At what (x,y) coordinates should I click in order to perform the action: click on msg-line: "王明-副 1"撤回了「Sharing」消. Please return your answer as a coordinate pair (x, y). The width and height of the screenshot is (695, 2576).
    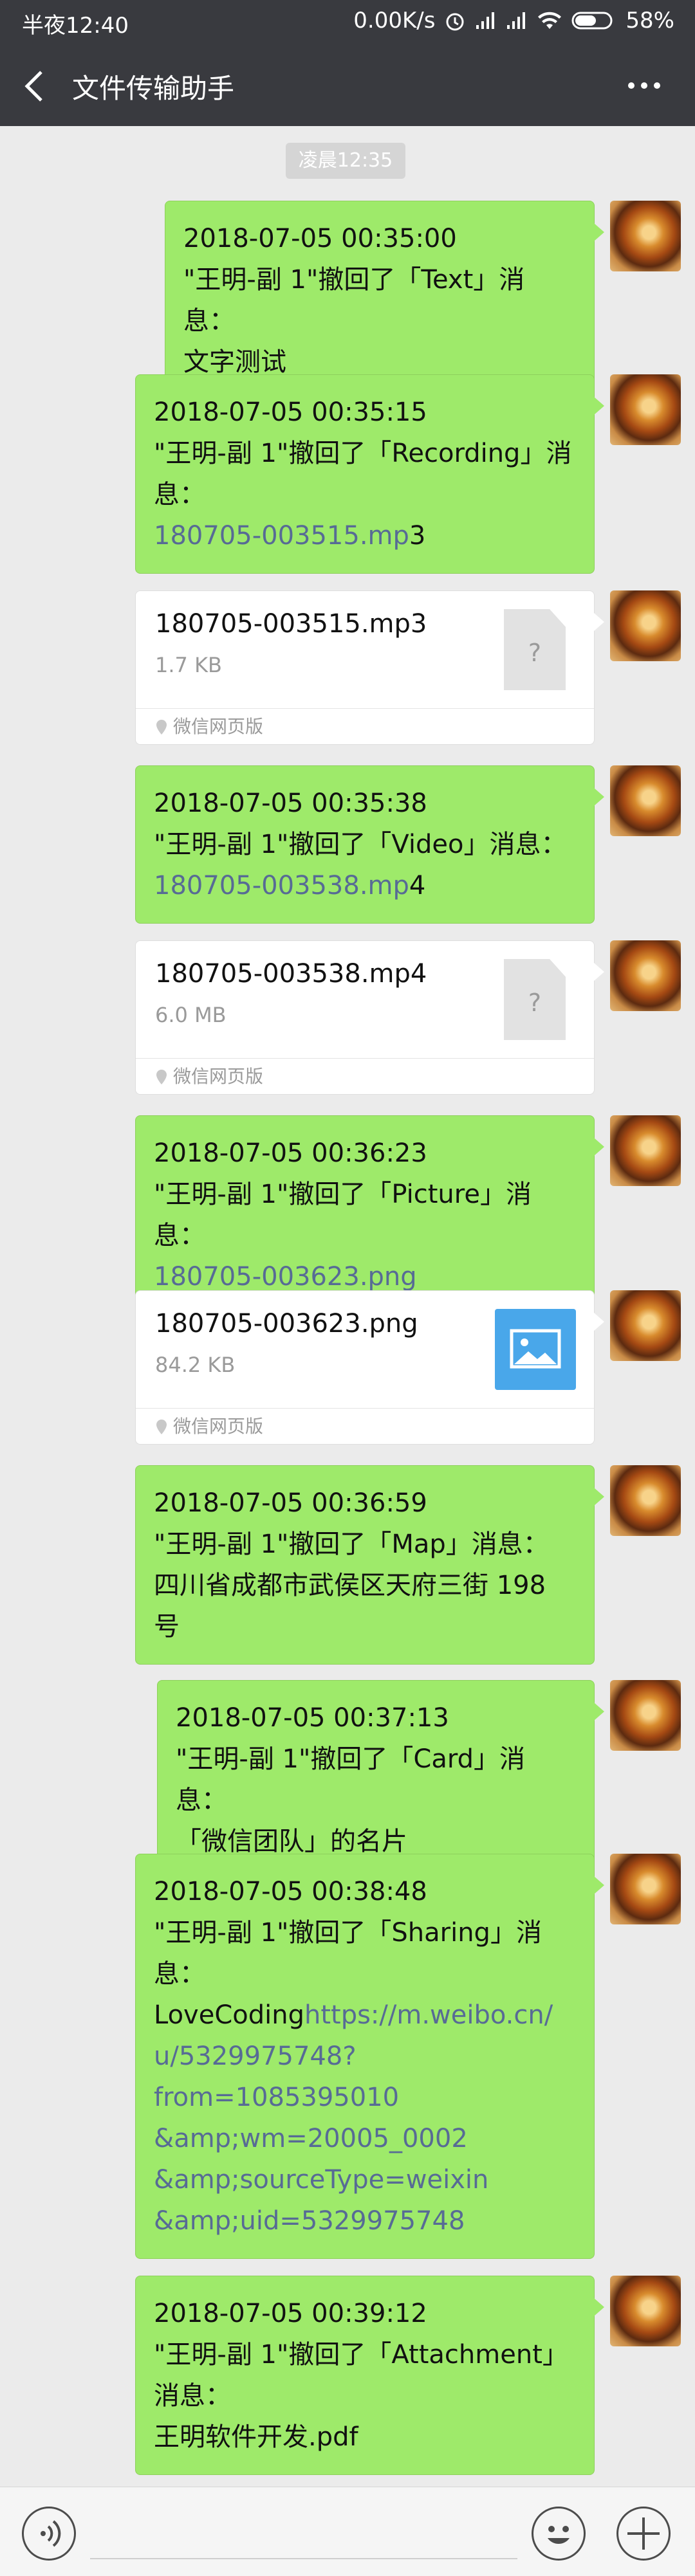
    Looking at the image, I should click on (348, 1933).